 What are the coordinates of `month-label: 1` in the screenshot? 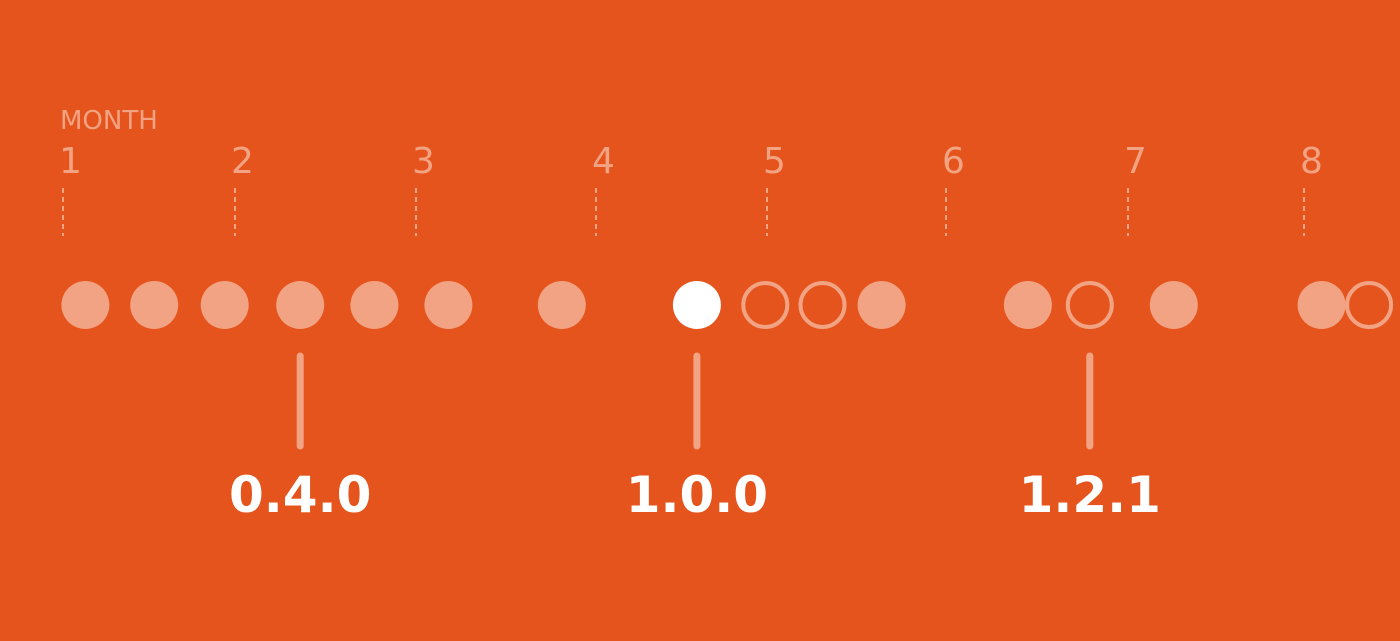 It's located at (70, 161).